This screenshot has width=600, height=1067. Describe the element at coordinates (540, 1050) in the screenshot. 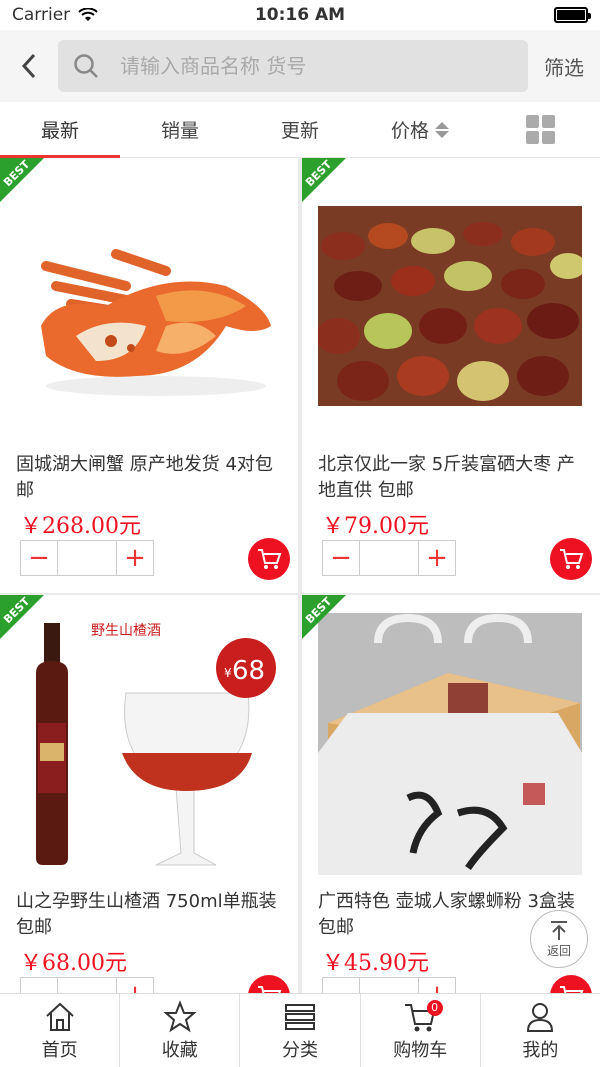

I see `nav-label: 我的` at that location.